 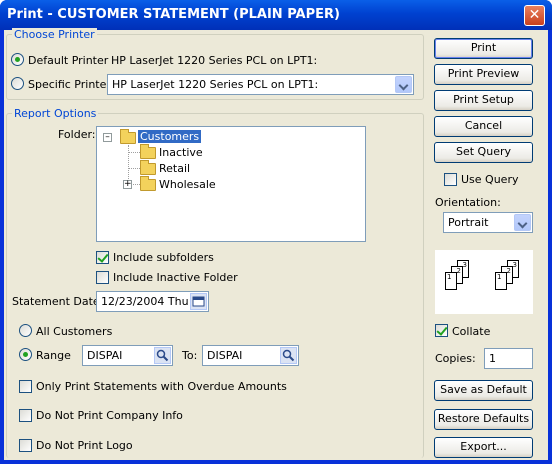 I want to click on close-icon: ✕, so click(x=534, y=15).